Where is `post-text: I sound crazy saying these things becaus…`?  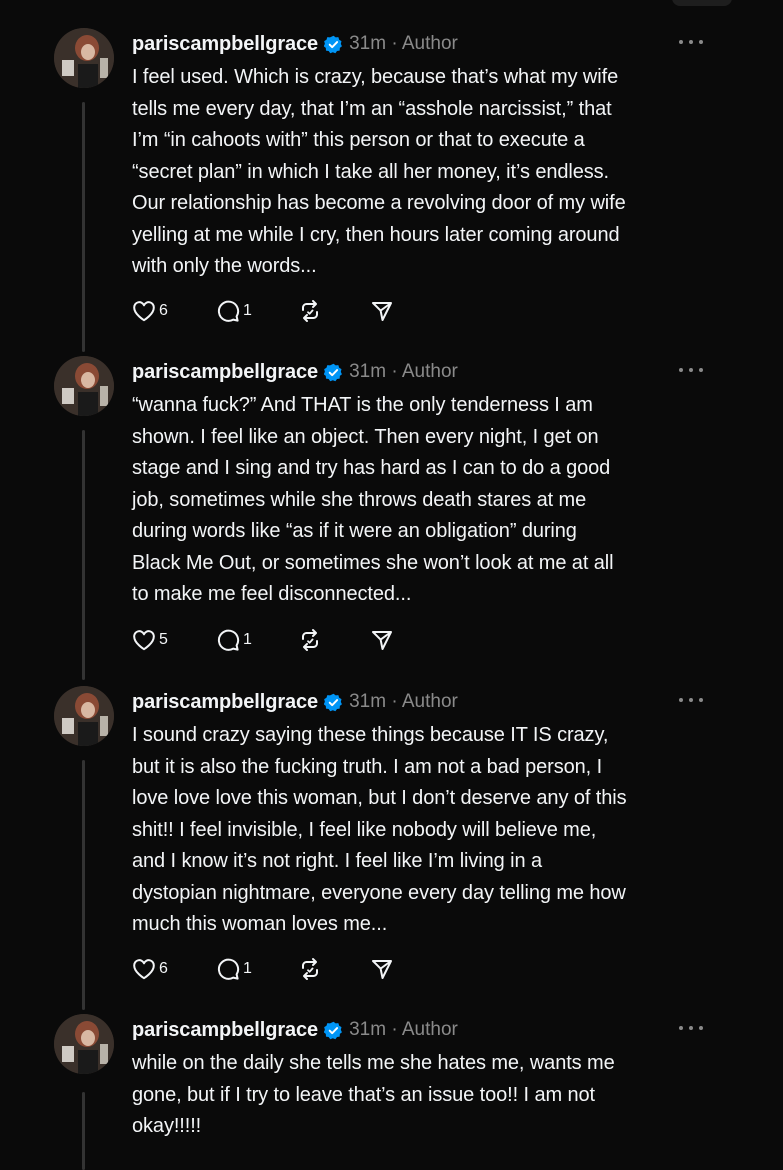
post-text: I sound crazy saying these things becaus… is located at coordinates (422, 830).